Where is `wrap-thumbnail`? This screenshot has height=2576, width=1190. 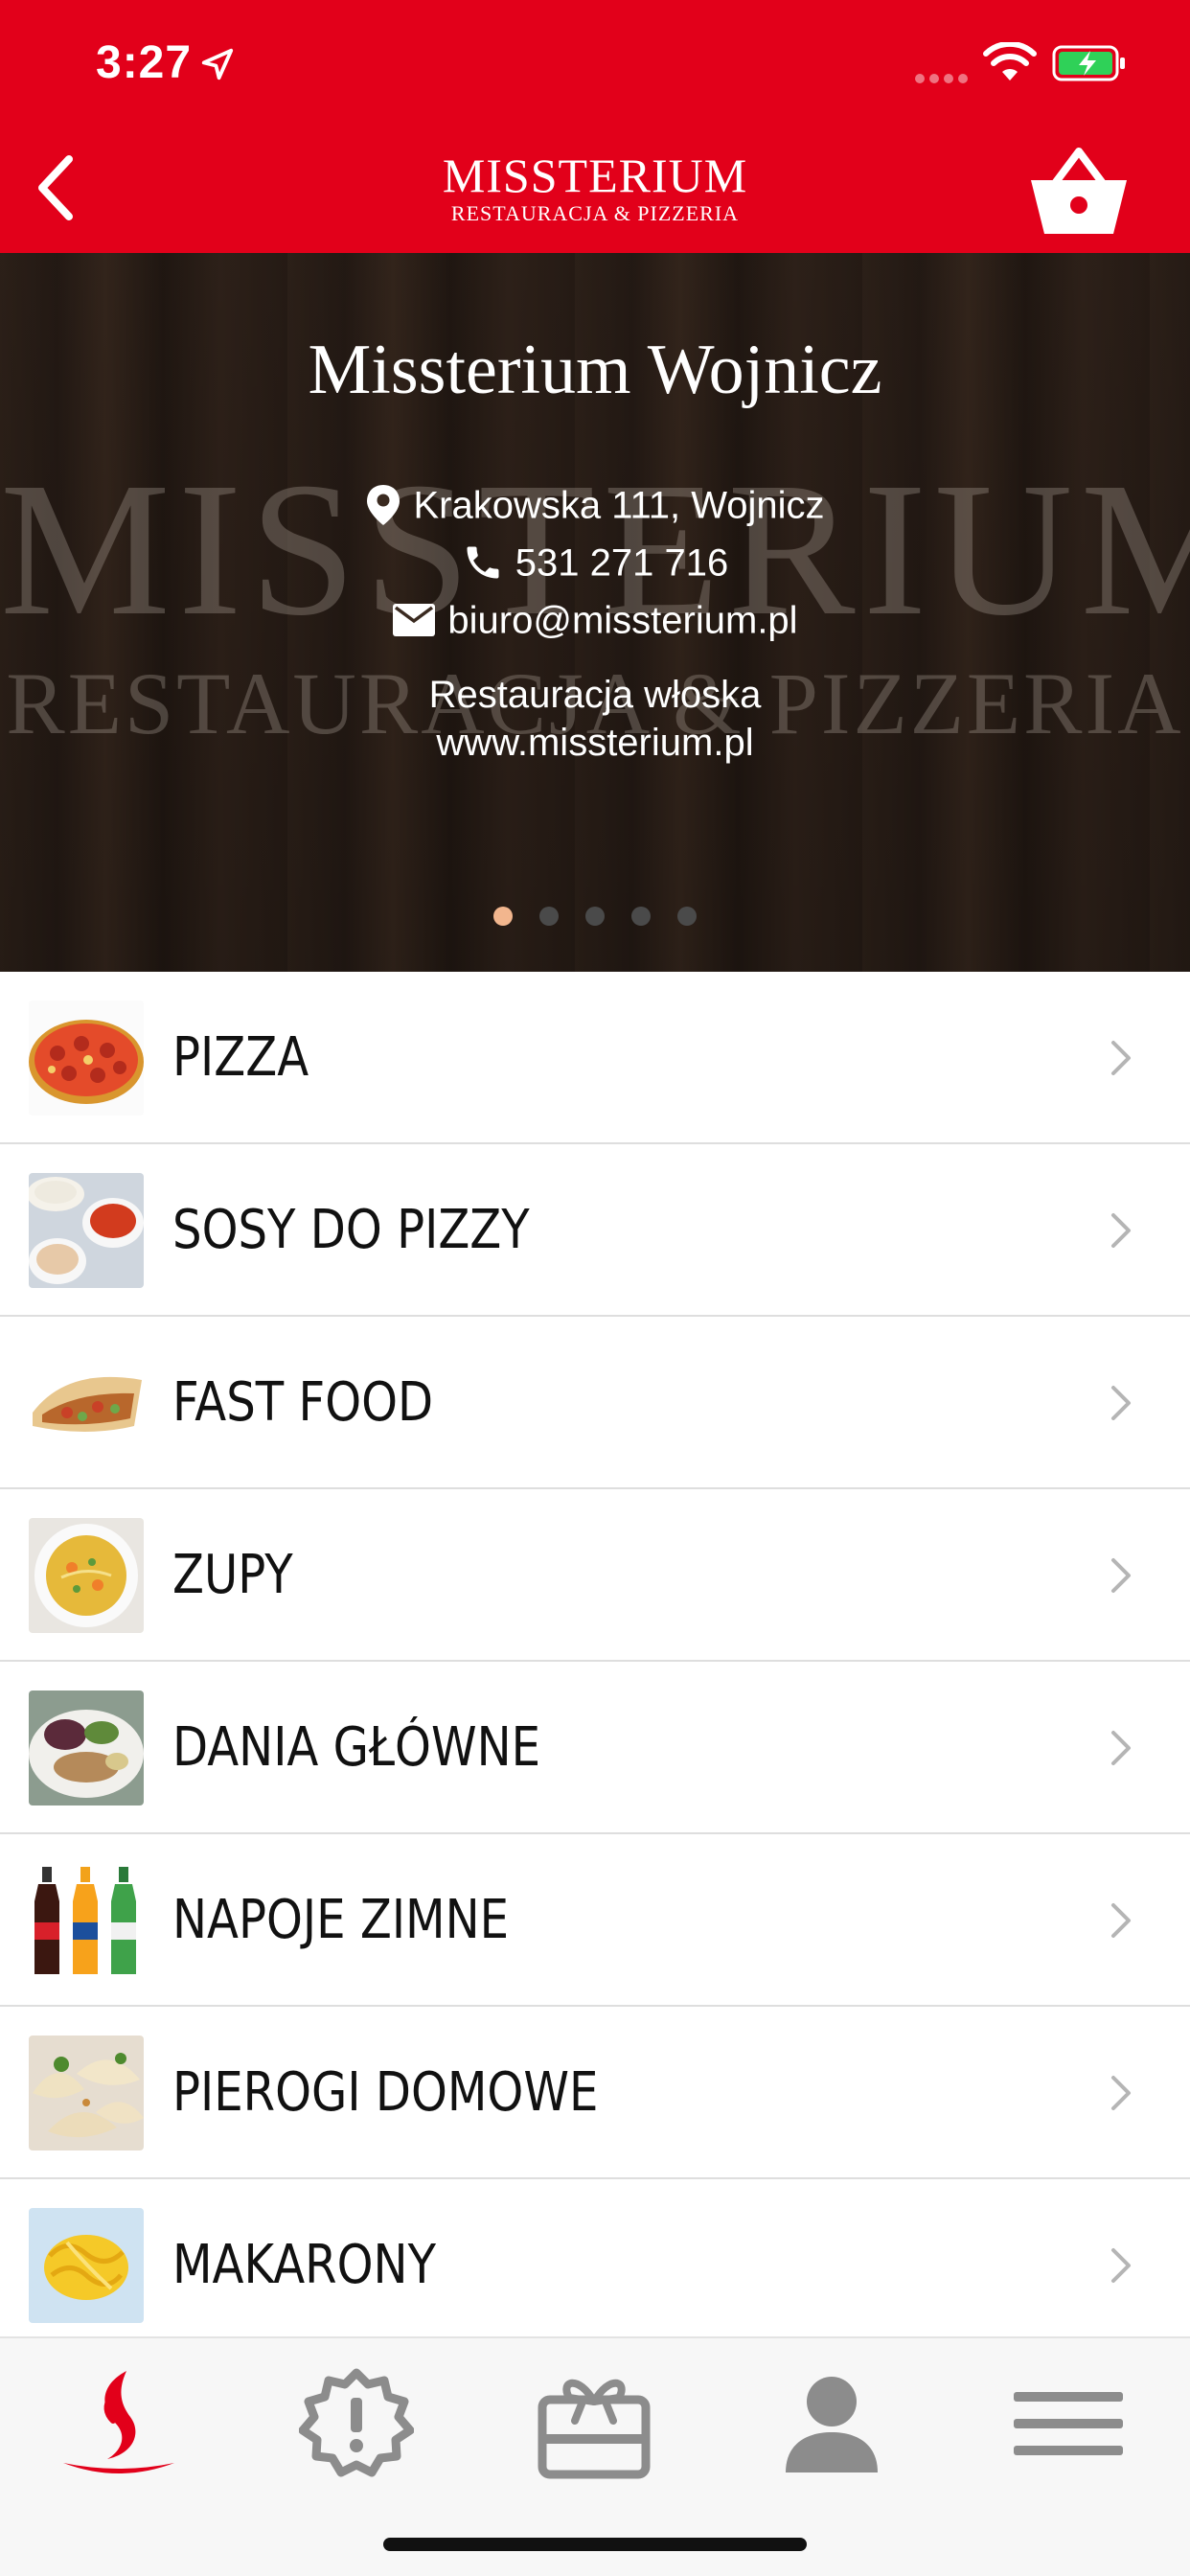
wrap-thumbnail is located at coordinates (87, 1403).